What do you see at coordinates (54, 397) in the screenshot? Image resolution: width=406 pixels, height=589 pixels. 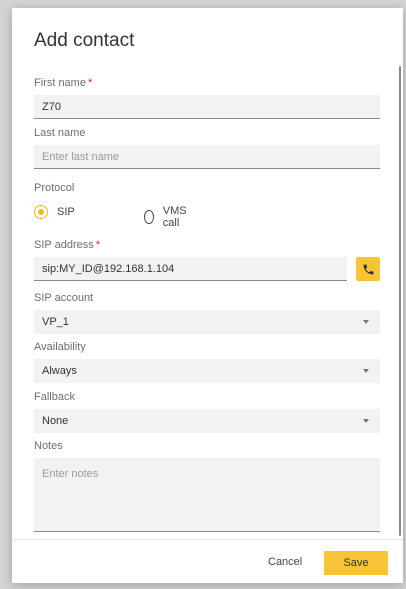 I see `fallback-label: Fallback` at bounding box center [54, 397].